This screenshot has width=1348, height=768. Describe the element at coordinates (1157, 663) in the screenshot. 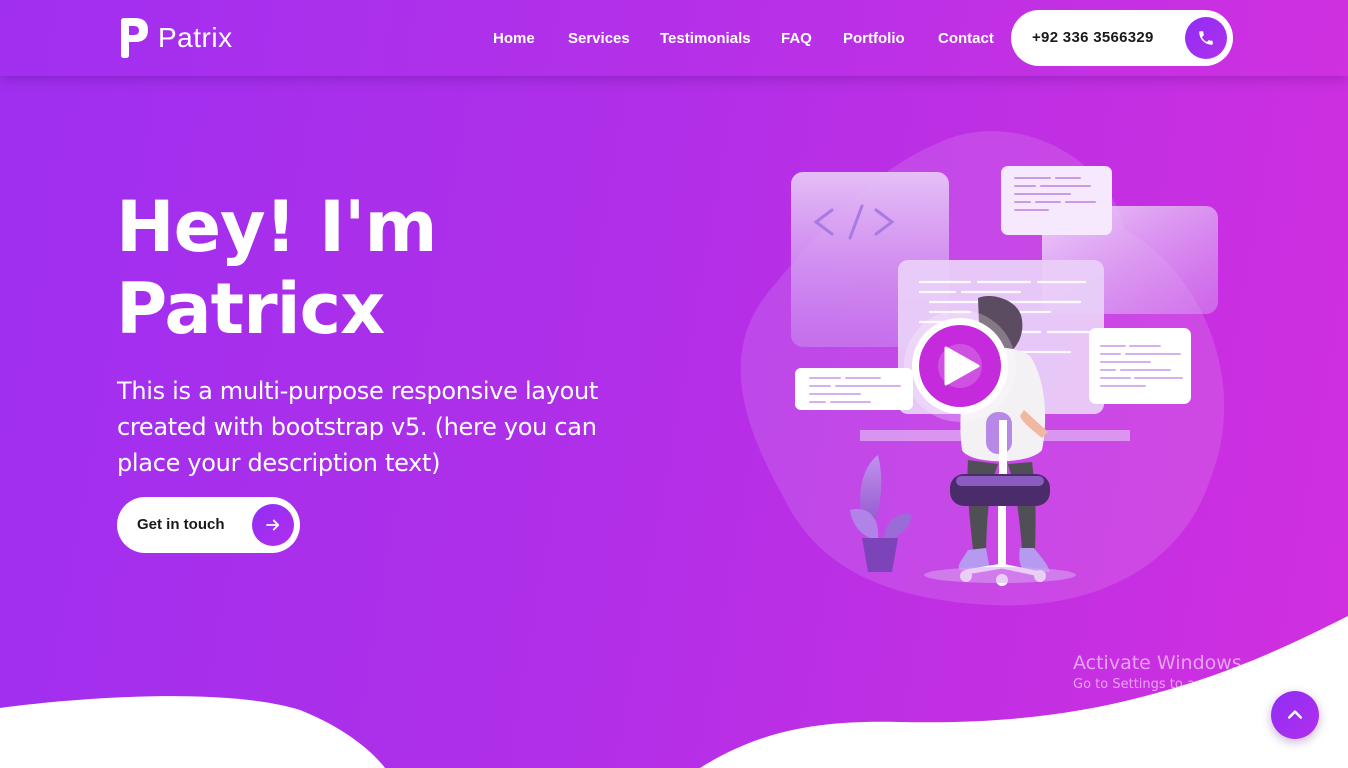

I see `watermark-title: Activate Windows` at that location.